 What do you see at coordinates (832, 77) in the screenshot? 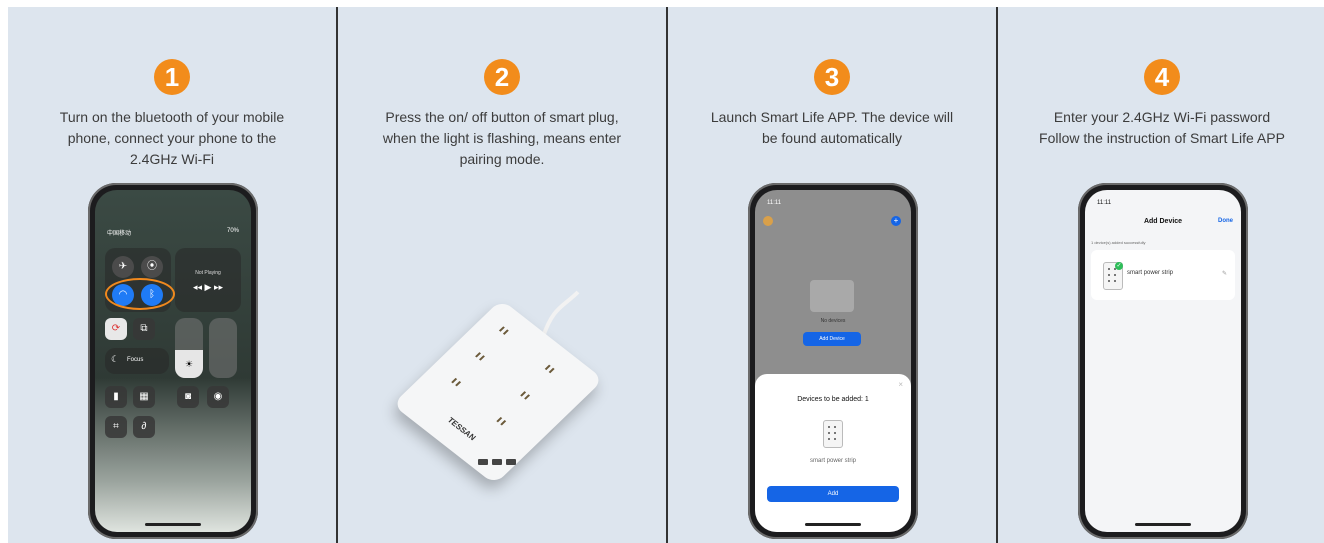
I see `step-3-badge: 3` at bounding box center [832, 77].